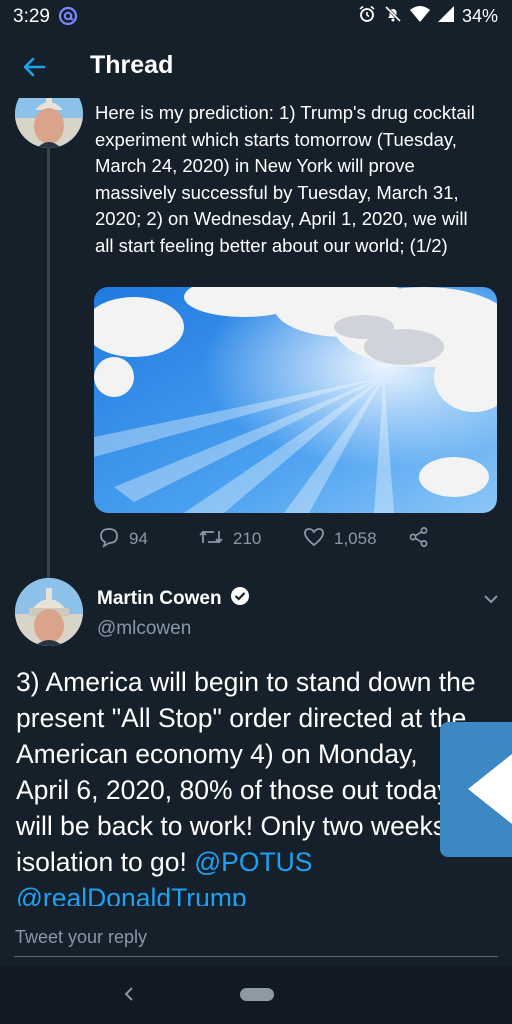  I want to click on at-sign-icon, so click(68, 16).